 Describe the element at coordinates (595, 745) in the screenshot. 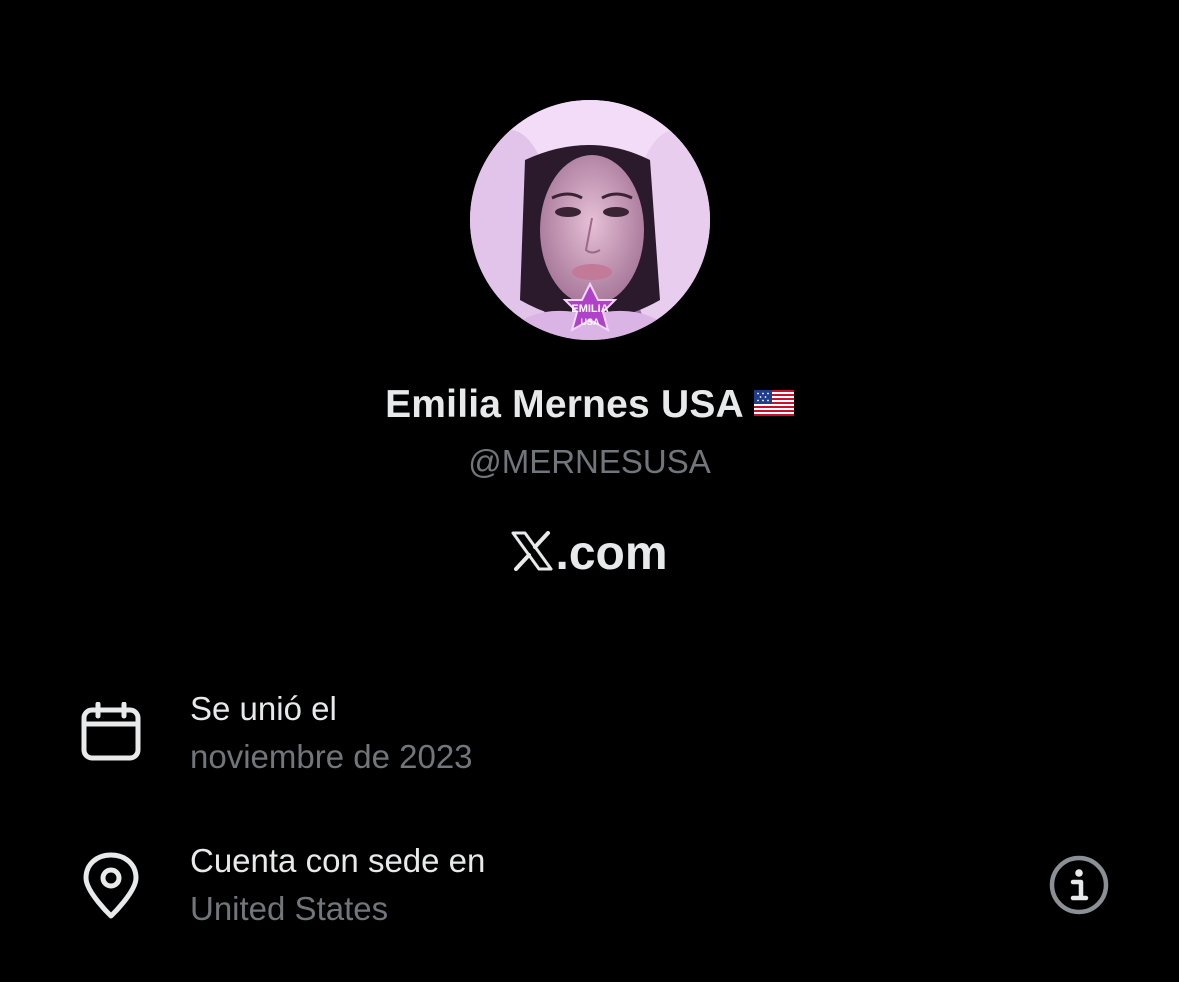

I see `joined-date-row: Se unió el noviembre de 2023` at that location.